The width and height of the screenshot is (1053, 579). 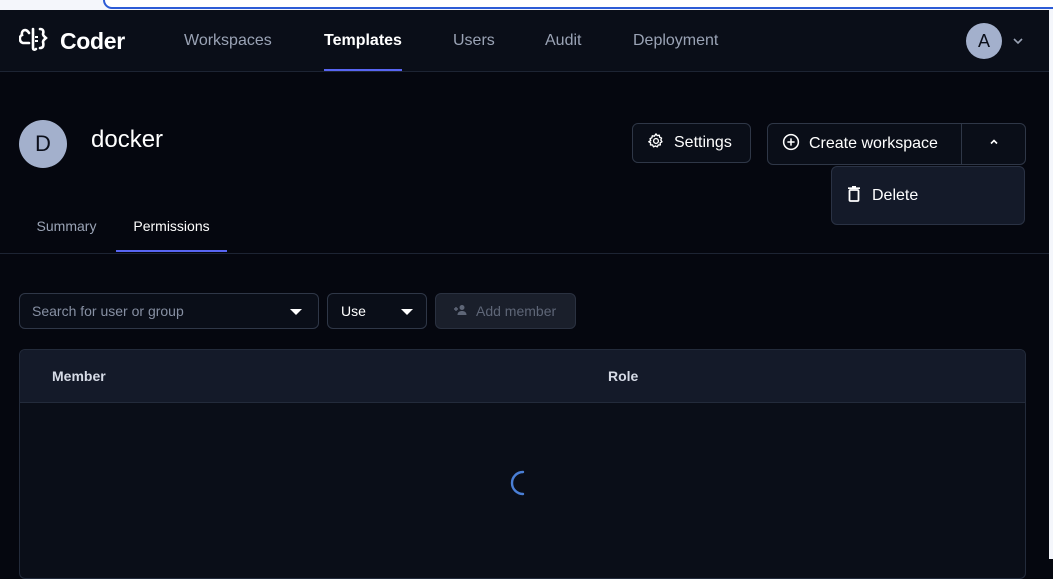 I want to click on page-title: docker, so click(x=127, y=139).